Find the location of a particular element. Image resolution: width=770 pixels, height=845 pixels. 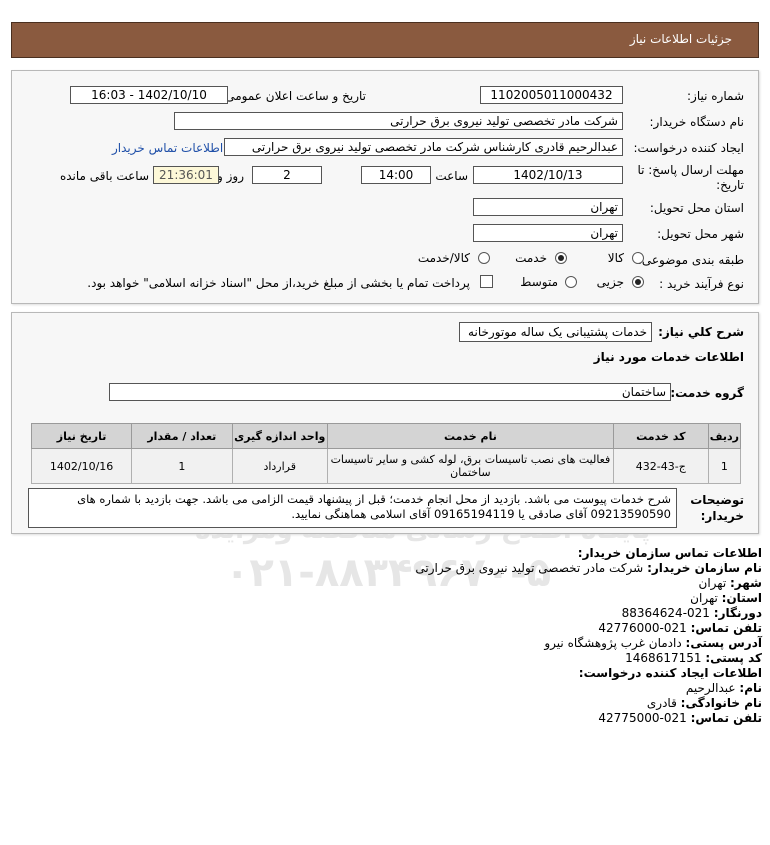

creator-name-label: نام: is located at coordinates (750, 688).